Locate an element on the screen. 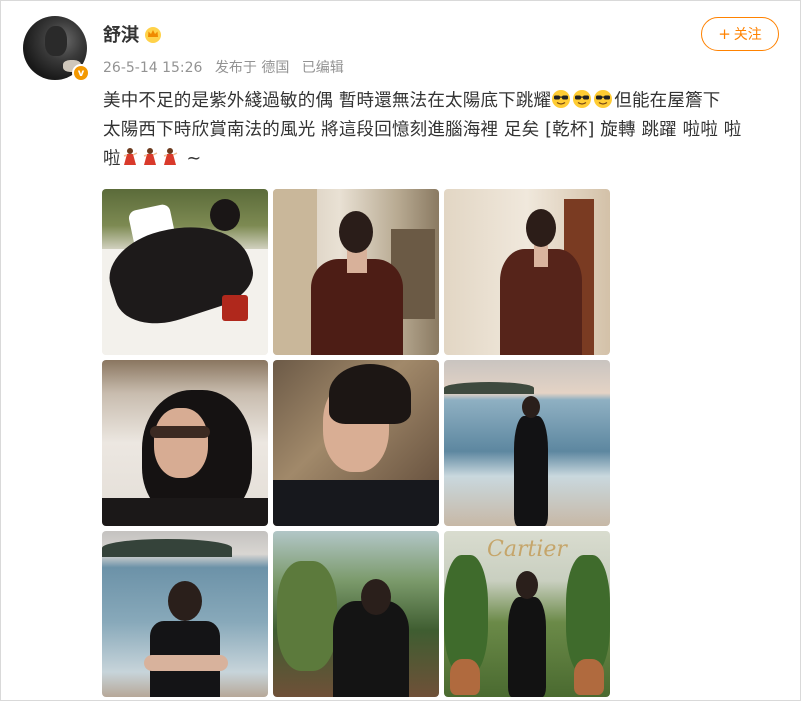 This screenshot has height=703, width=803. coat-shape is located at coordinates (357, 307).